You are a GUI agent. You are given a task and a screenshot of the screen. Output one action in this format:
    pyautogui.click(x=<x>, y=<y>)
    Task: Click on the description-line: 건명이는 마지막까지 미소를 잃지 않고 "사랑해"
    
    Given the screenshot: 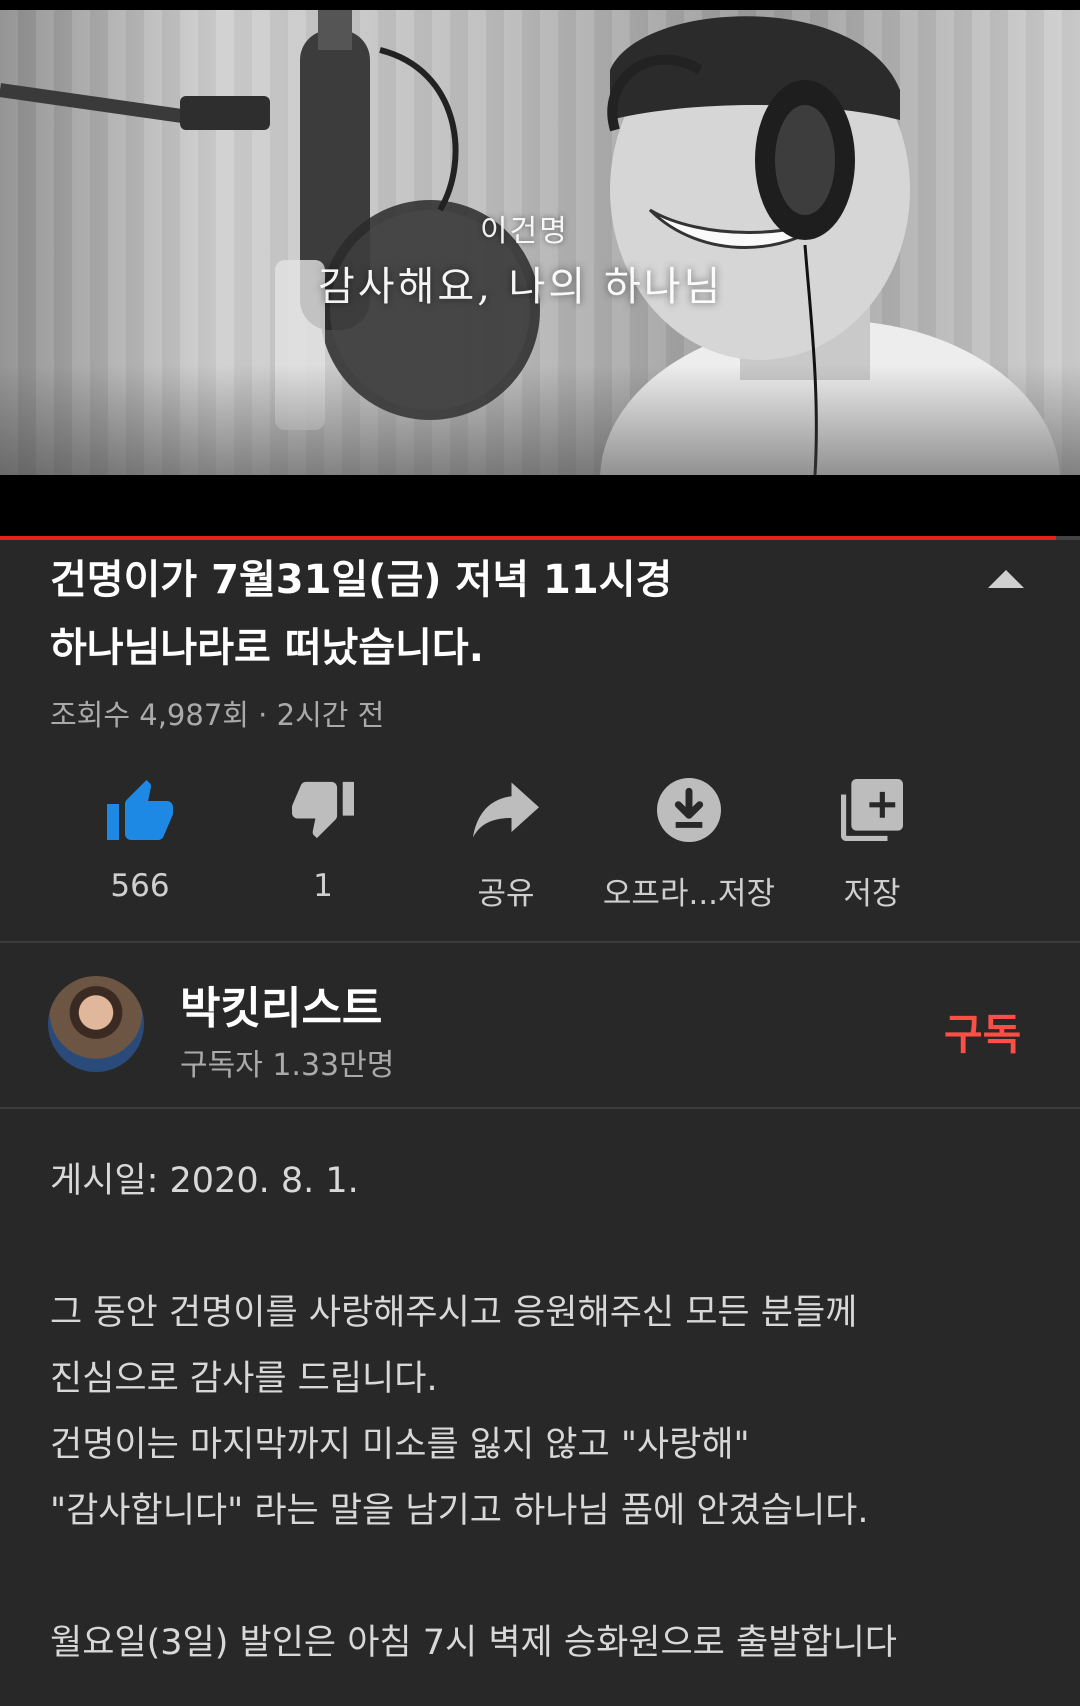 What is the action you would take?
    pyautogui.click(x=400, y=1445)
    